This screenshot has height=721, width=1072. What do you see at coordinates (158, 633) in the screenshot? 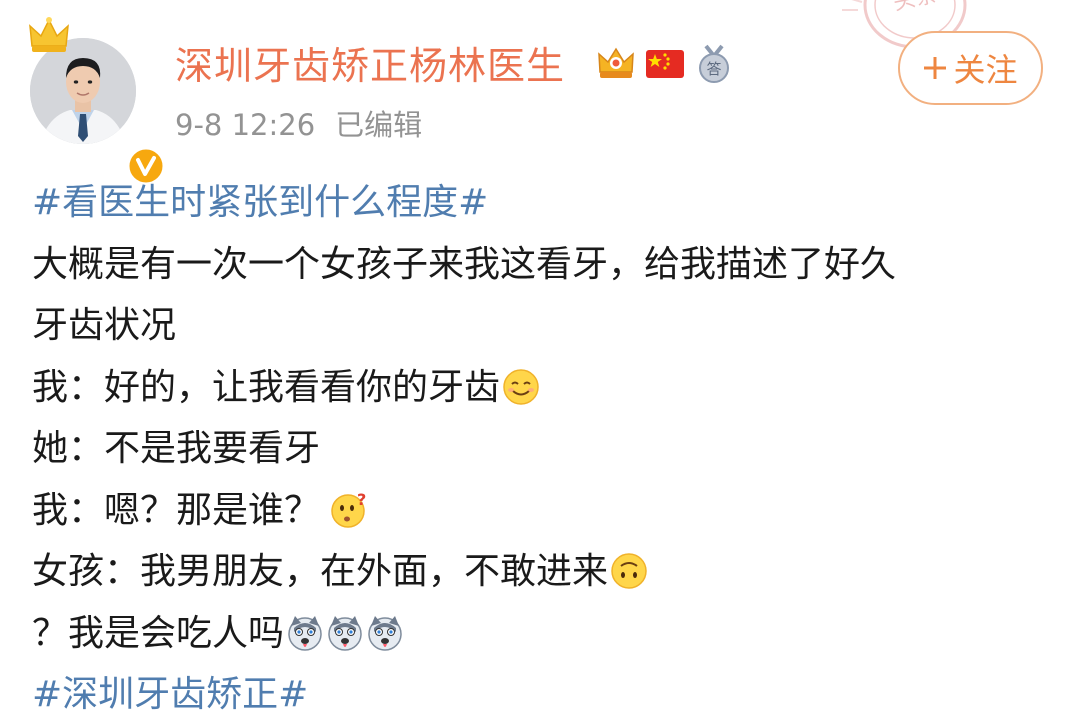
I see `post-line-text: ？我是会吃人吗` at bounding box center [158, 633].